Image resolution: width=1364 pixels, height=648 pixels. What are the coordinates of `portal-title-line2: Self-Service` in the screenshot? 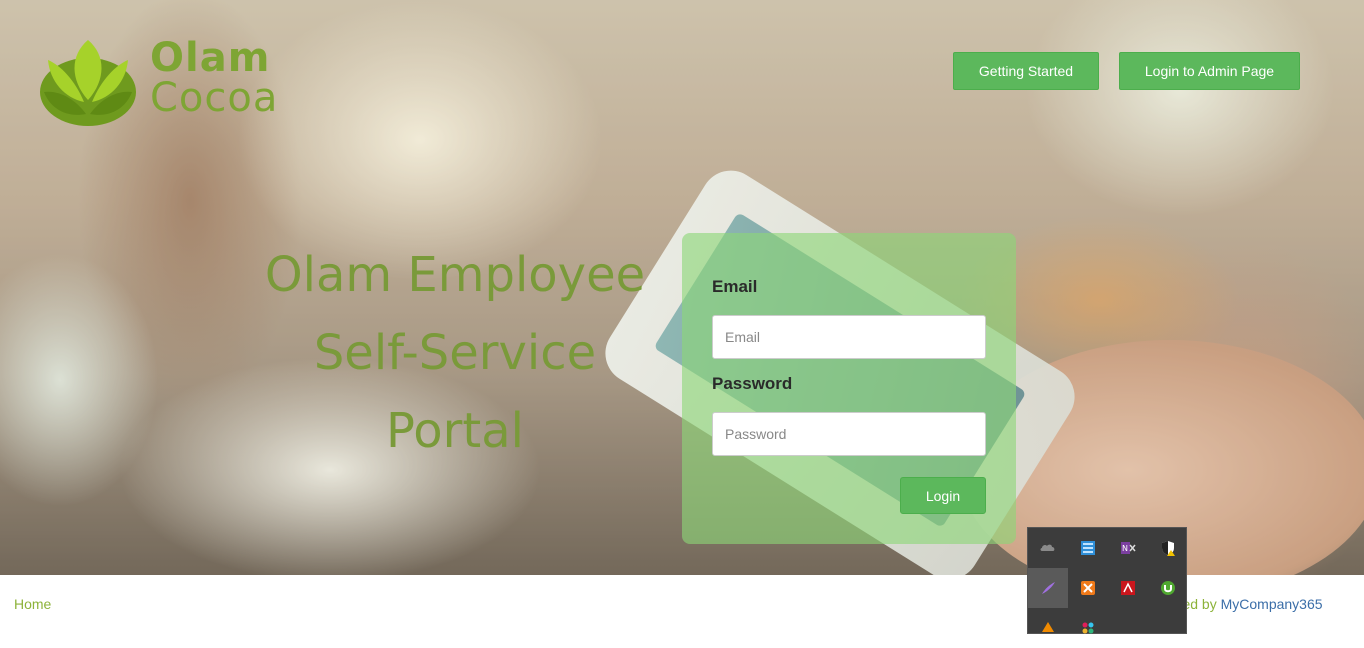 It's located at (455, 353).